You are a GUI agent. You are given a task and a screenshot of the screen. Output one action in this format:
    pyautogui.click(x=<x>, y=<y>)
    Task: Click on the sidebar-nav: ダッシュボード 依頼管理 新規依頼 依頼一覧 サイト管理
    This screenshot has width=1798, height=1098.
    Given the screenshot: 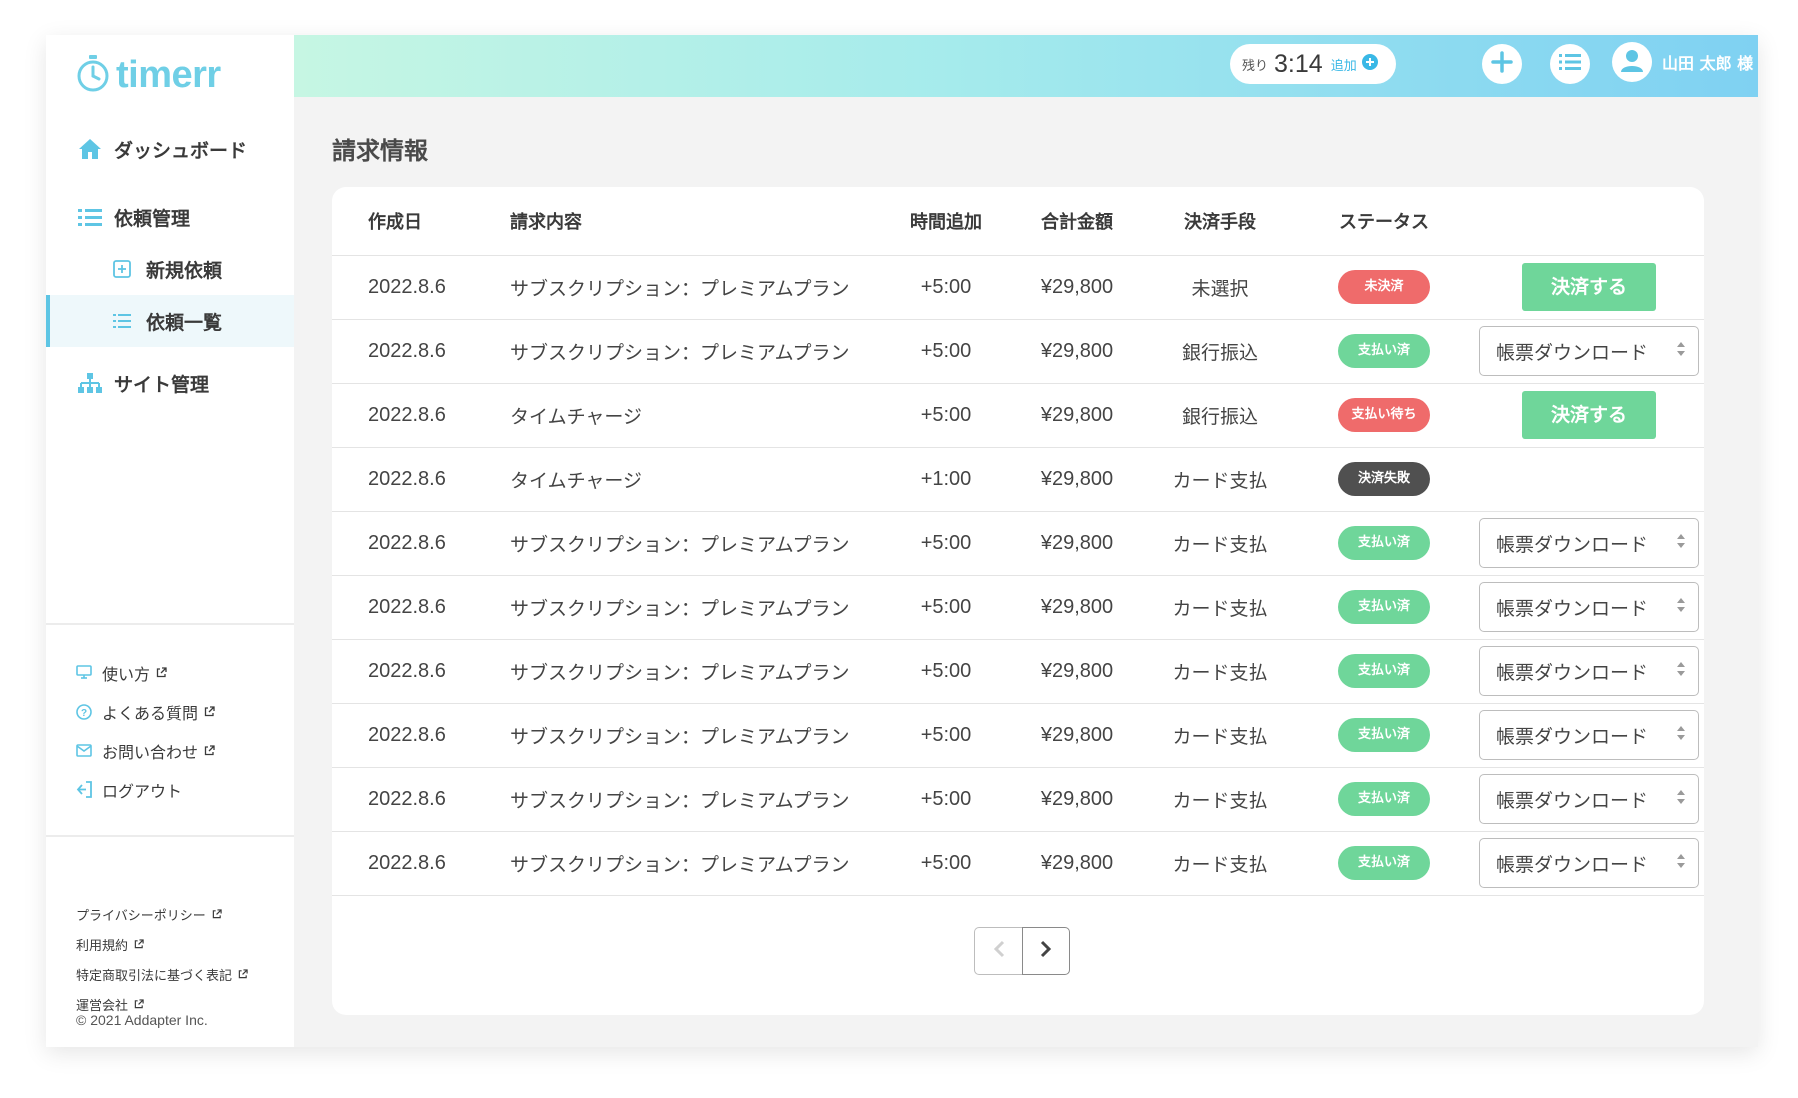 What is the action you would take?
    pyautogui.click(x=170, y=266)
    